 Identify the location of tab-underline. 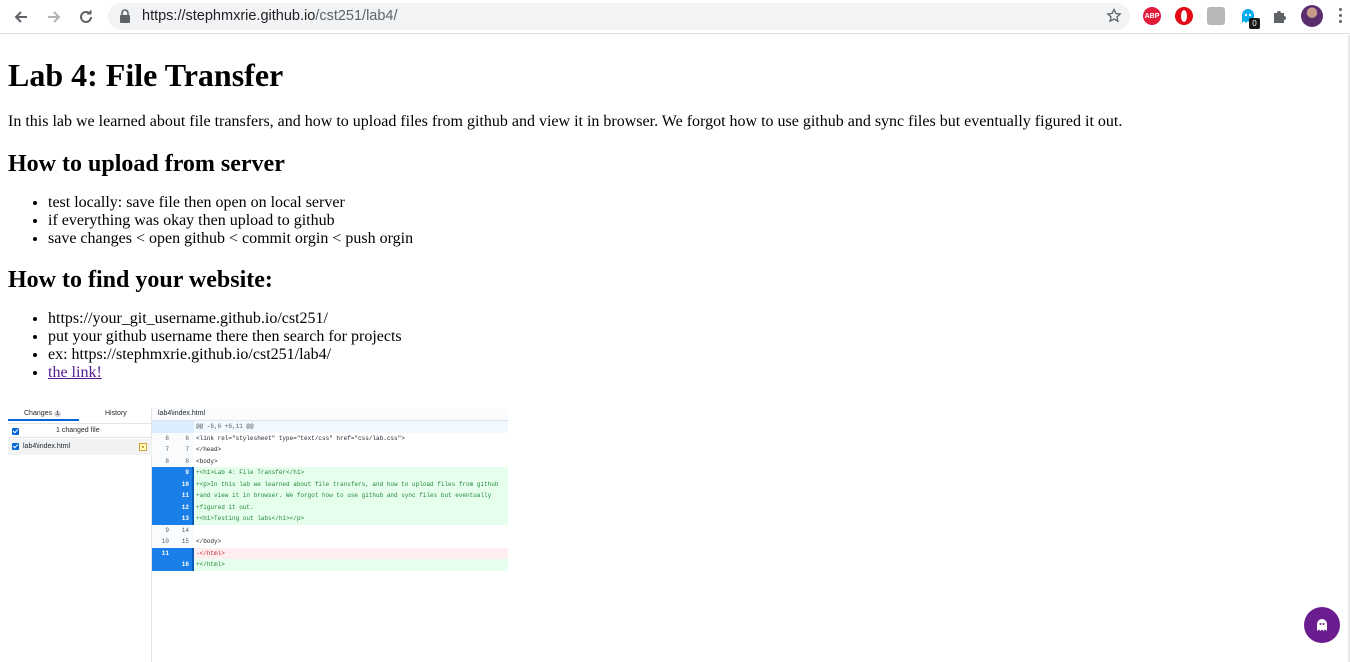
(43, 420).